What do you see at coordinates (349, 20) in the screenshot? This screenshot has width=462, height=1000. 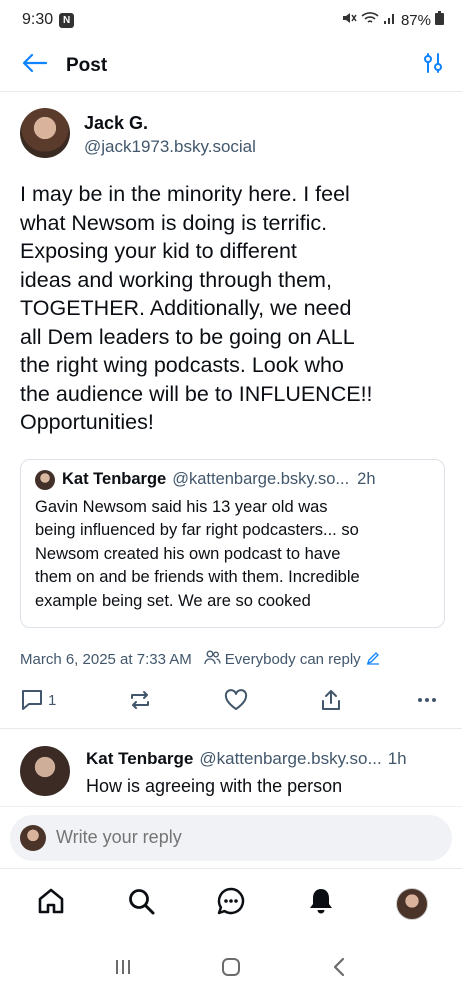 I see `mute-icon` at bounding box center [349, 20].